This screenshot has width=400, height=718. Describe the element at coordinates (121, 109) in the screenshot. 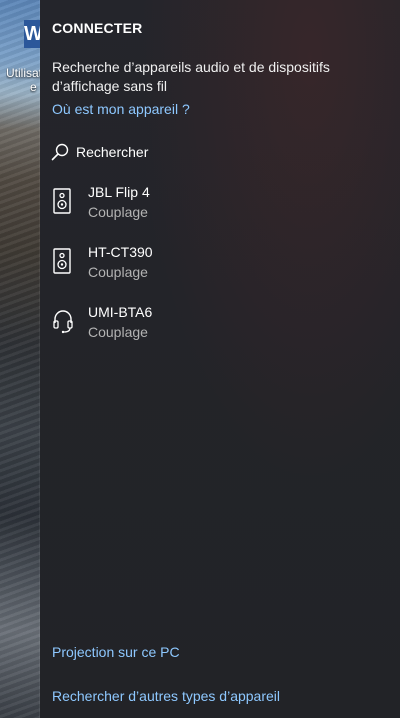

I see `where-is-my-device-link: Où est mon appareil ?` at that location.